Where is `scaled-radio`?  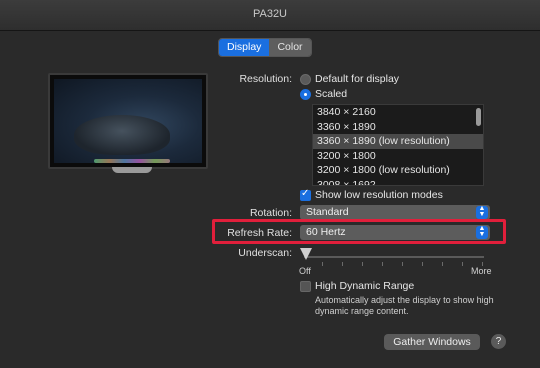
scaled-radio is located at coordinates (305, 94).